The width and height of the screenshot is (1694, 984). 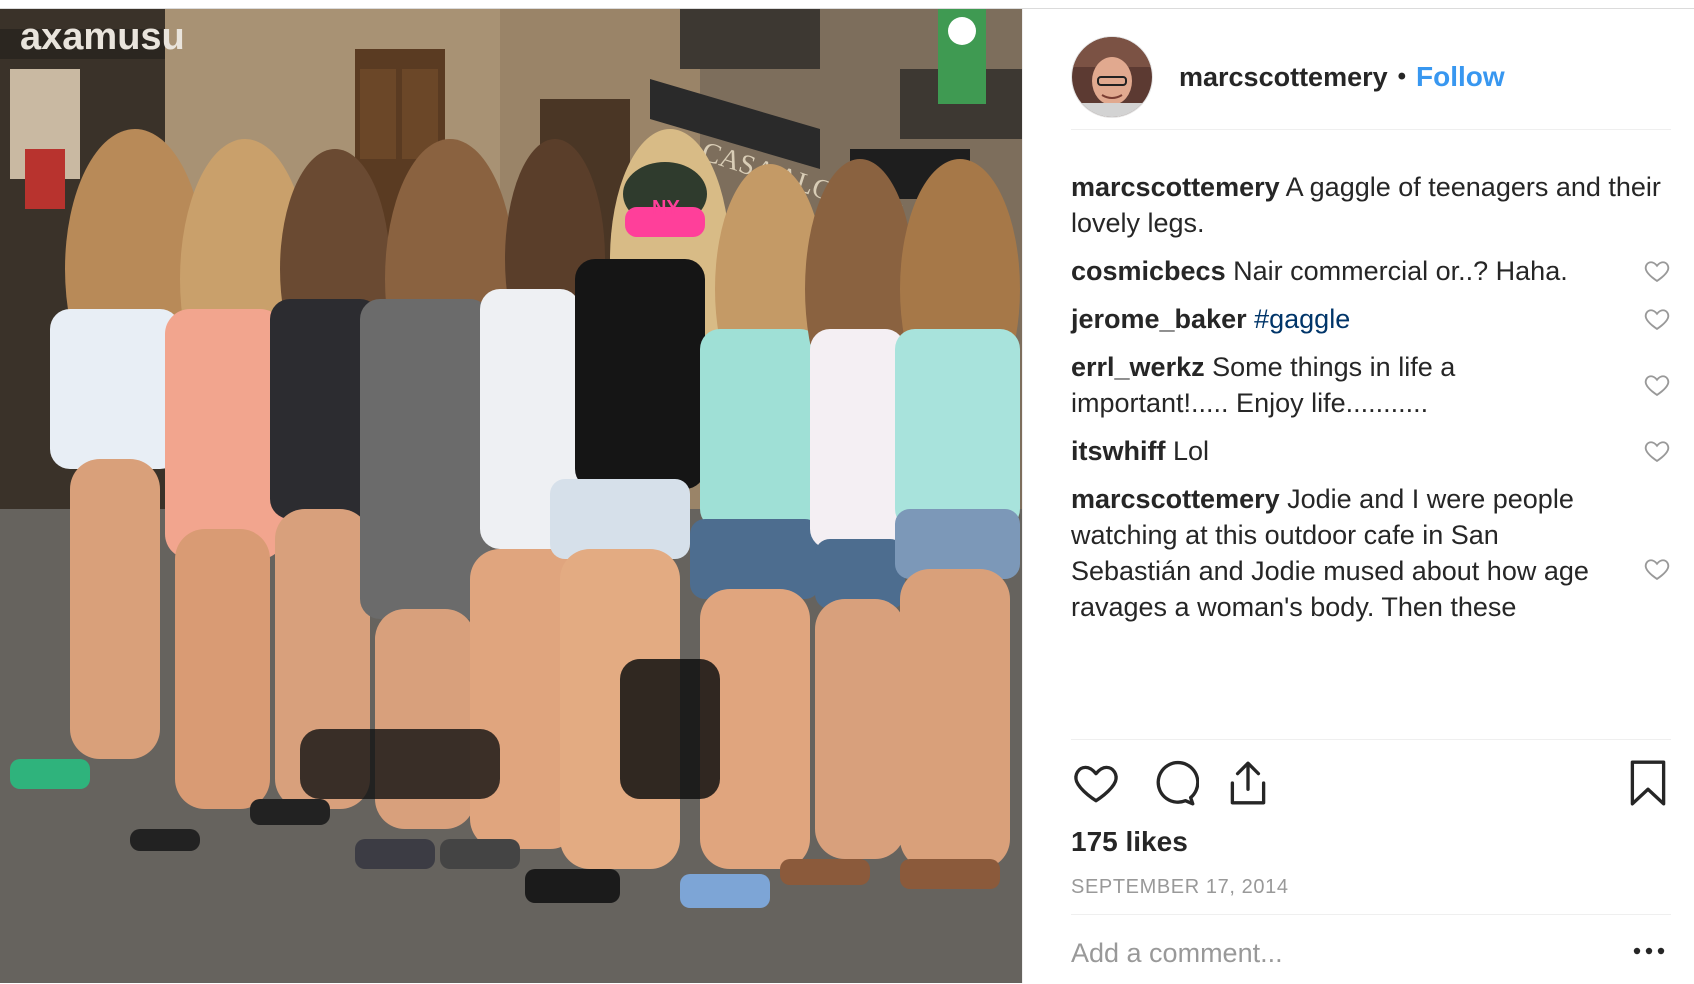 I want to click on more-options-icon, so click(x=1649, y=951).